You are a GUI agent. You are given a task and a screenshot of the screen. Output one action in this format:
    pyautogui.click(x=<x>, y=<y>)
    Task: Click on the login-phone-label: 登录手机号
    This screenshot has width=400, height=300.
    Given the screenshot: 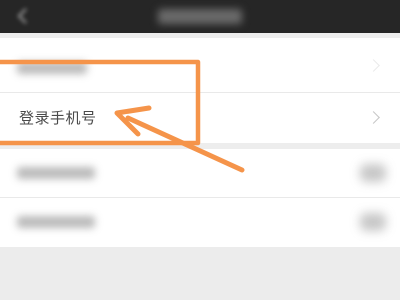 What is the action you would take?
    pyautogui.click(x=58, y=118)
    